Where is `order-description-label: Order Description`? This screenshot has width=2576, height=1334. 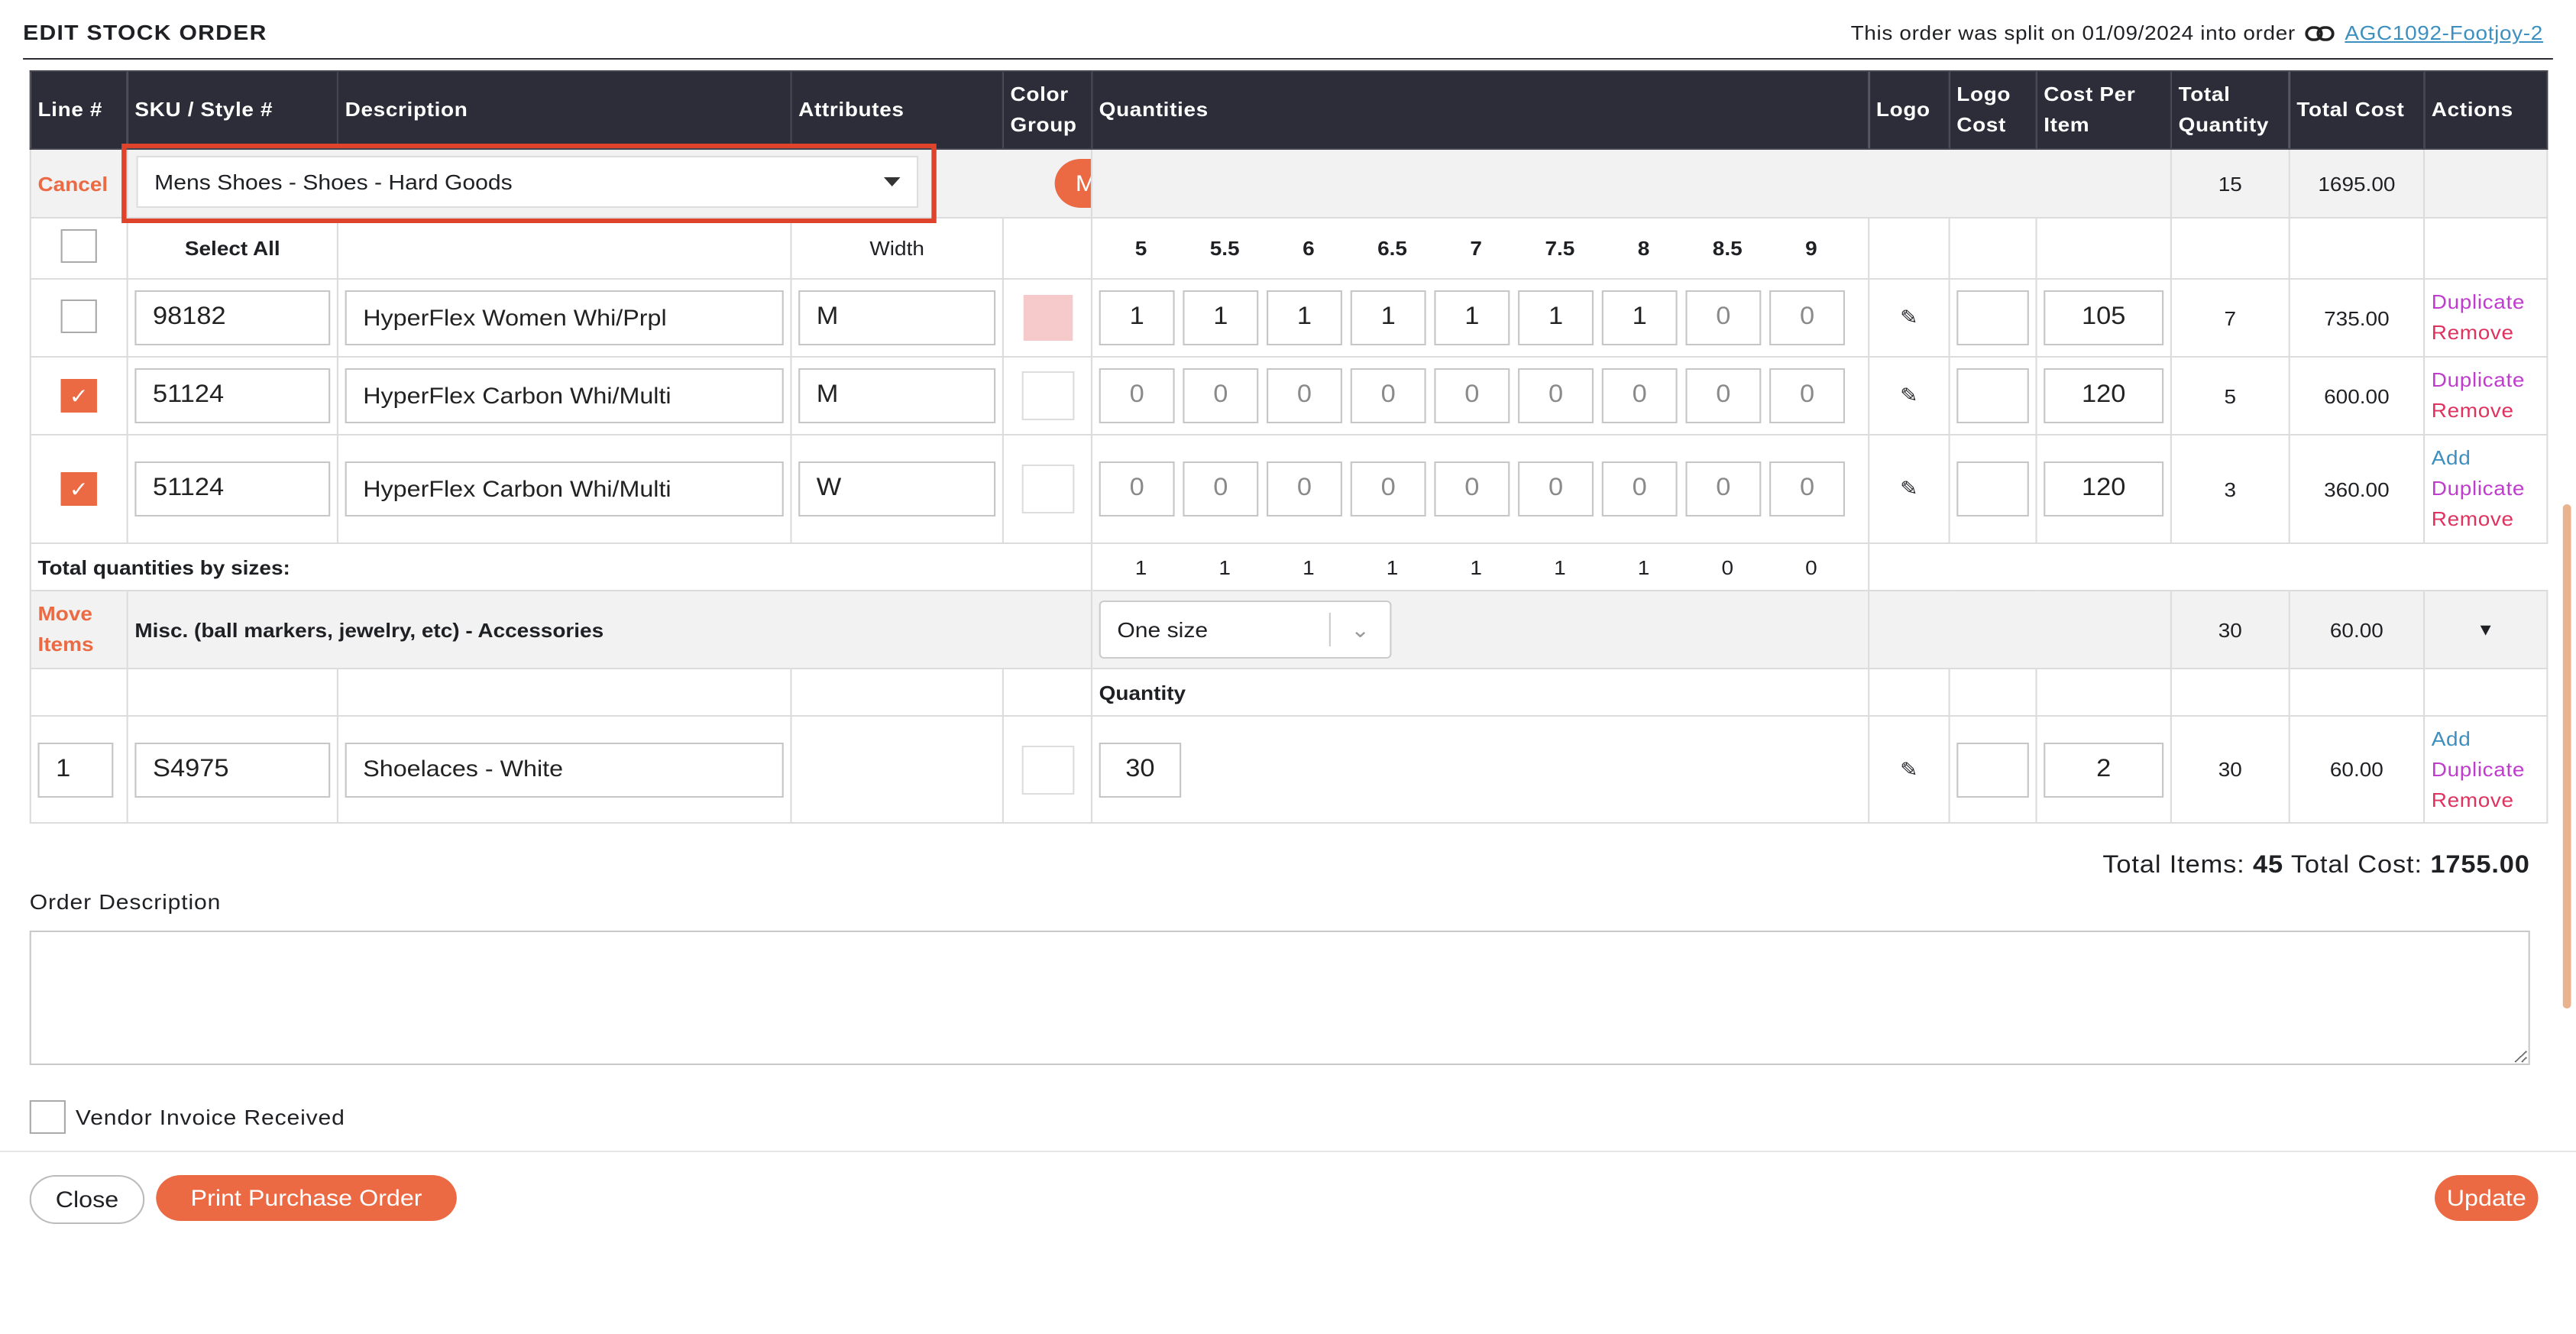
order-description-label: Order Description is located at coordinates (125, 901).